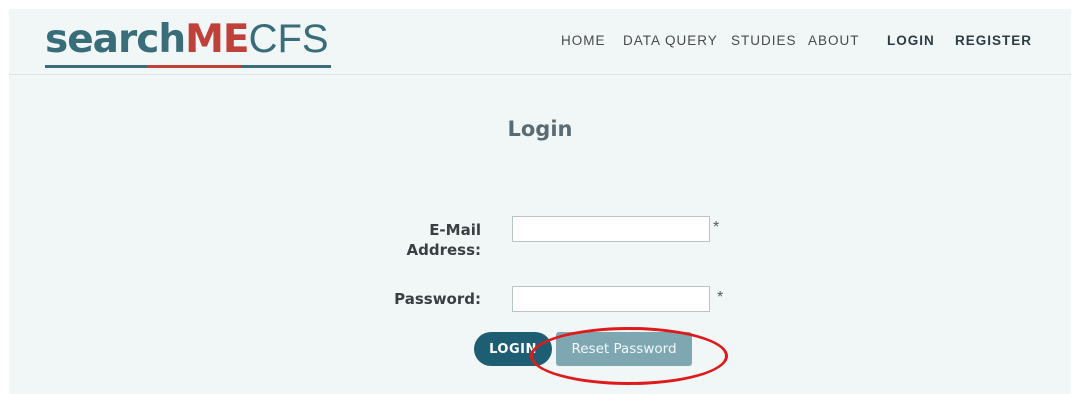 The height and width of the screenshot is (394, 1079). Describe the element at coordinates (834, 40) in the screenshot. I see `nav-about: ABOUT` at that location.